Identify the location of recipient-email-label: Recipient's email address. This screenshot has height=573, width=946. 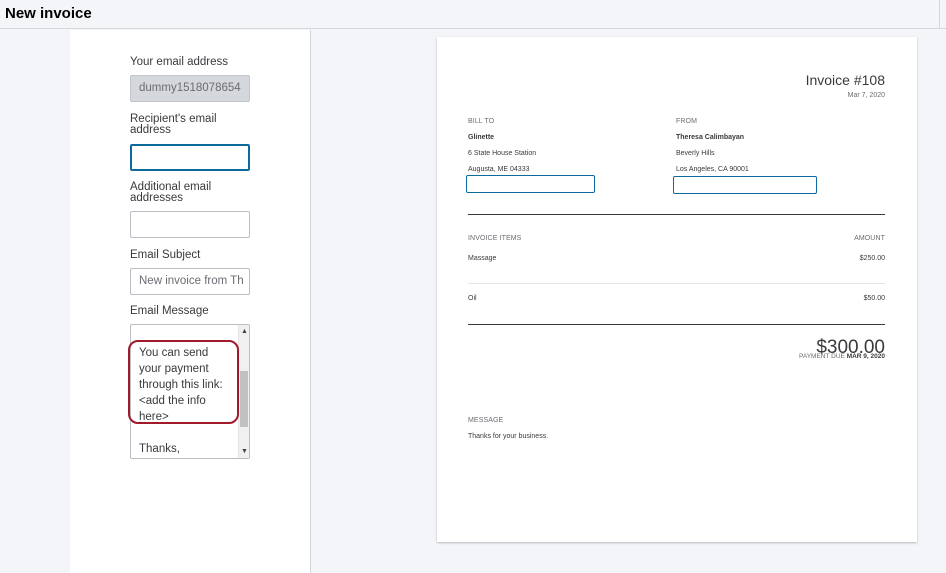
(173, 124).